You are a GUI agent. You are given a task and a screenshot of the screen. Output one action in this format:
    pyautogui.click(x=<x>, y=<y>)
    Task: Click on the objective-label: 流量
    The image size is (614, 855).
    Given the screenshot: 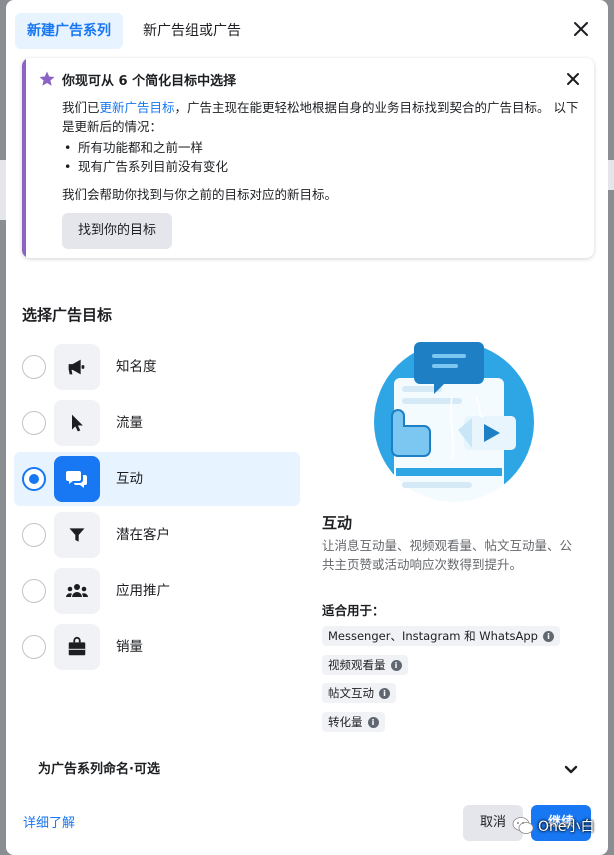 What is the action you would take?
    pyautogui.click(x=129, y=423)
    